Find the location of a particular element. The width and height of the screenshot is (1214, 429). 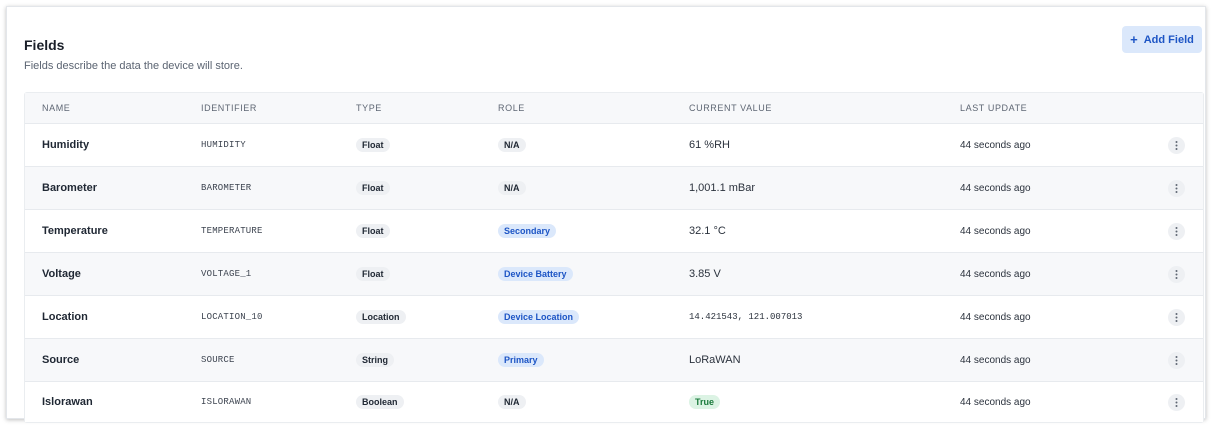

field-role-cell: Device Location is located at coordinates (539, 317).